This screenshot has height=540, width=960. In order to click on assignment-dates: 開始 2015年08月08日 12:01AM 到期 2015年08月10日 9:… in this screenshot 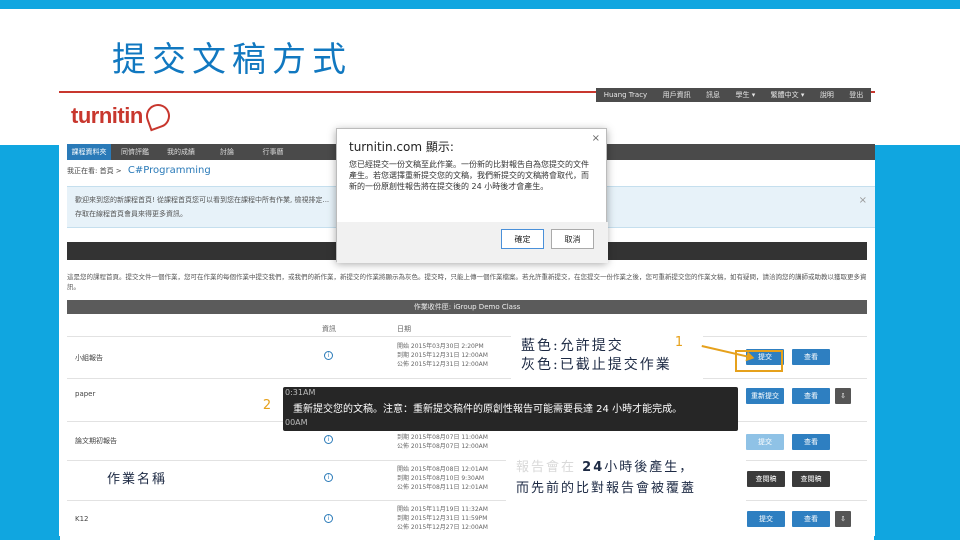, I will do `click(442, 478)`.